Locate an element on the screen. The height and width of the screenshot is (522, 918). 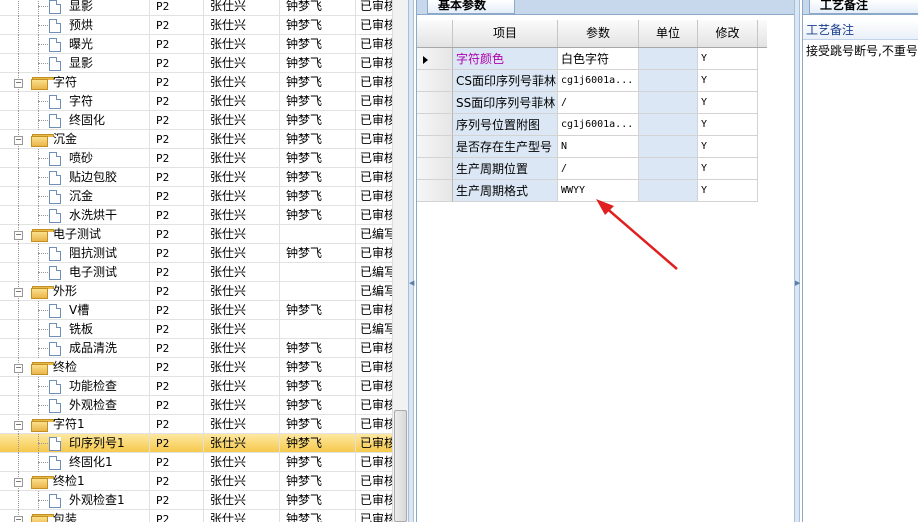
tree-folder-row: − 字符 P2 张仕兴 钟梦飞 已审核 is located at coordinates (196, 82).